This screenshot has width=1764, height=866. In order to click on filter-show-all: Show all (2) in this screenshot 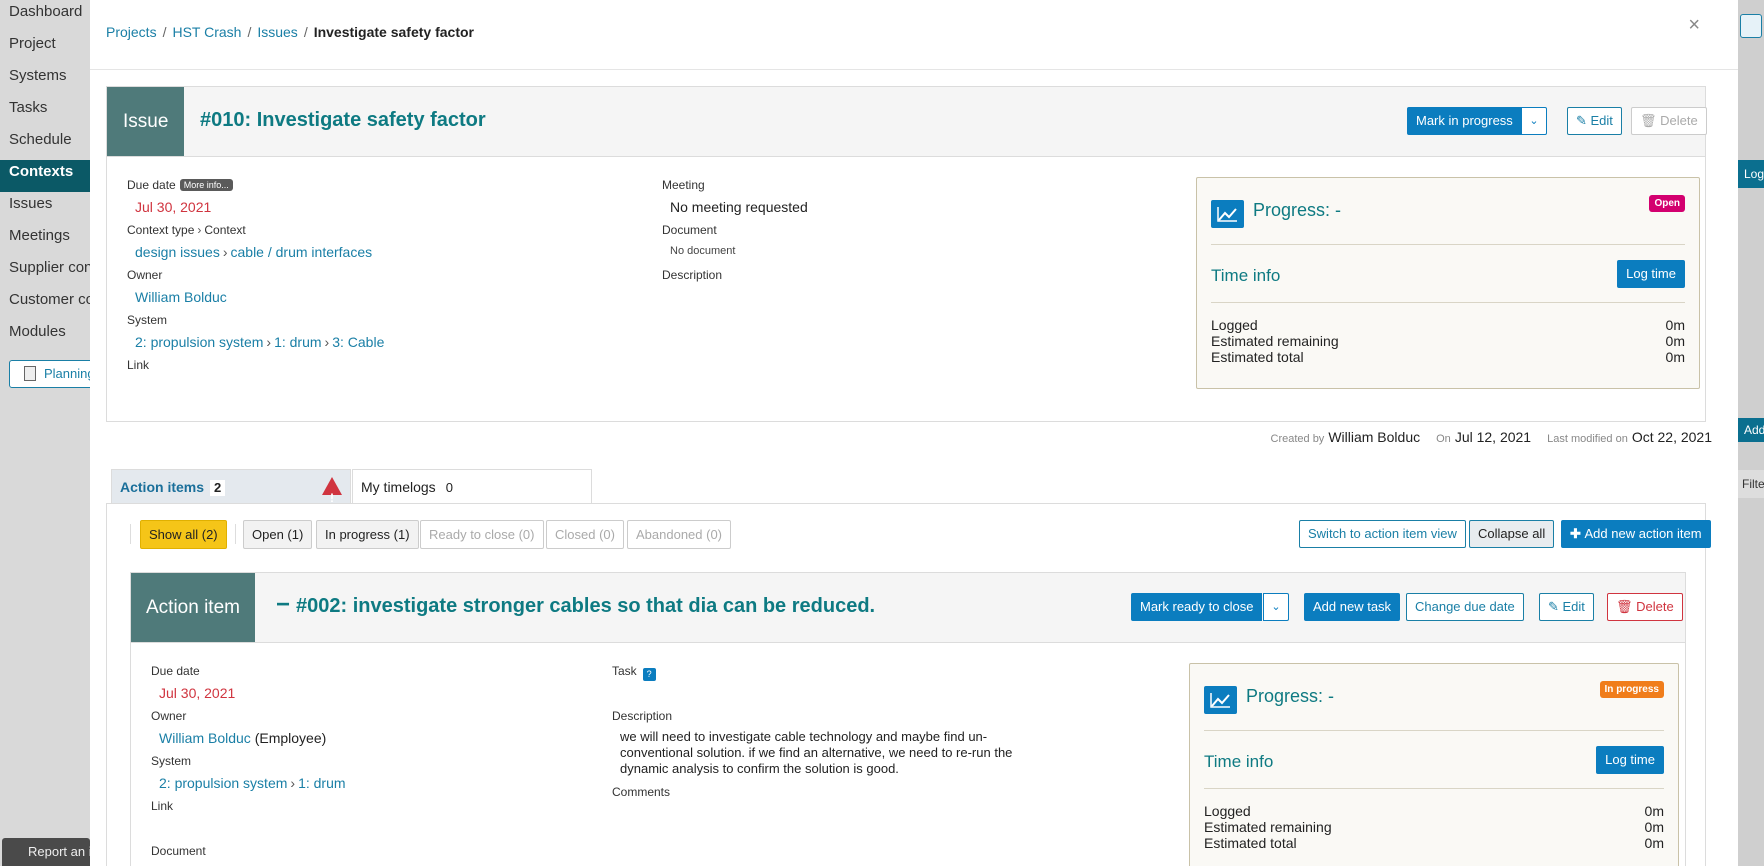, I will do `click(183, 534)`.